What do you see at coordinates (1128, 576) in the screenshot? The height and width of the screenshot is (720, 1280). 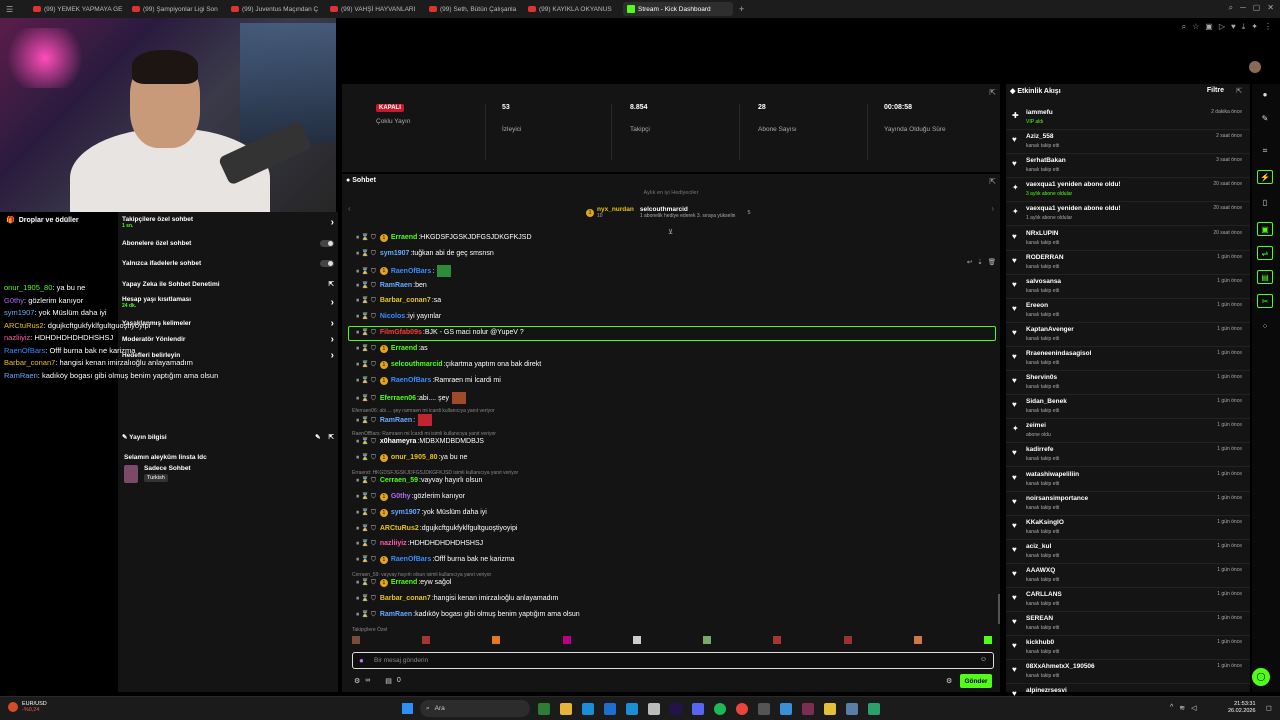 I see `event-item: ♥ AAAWXQ kanalı takip etti 1 gün önce` at bounding box center [1128, 576].